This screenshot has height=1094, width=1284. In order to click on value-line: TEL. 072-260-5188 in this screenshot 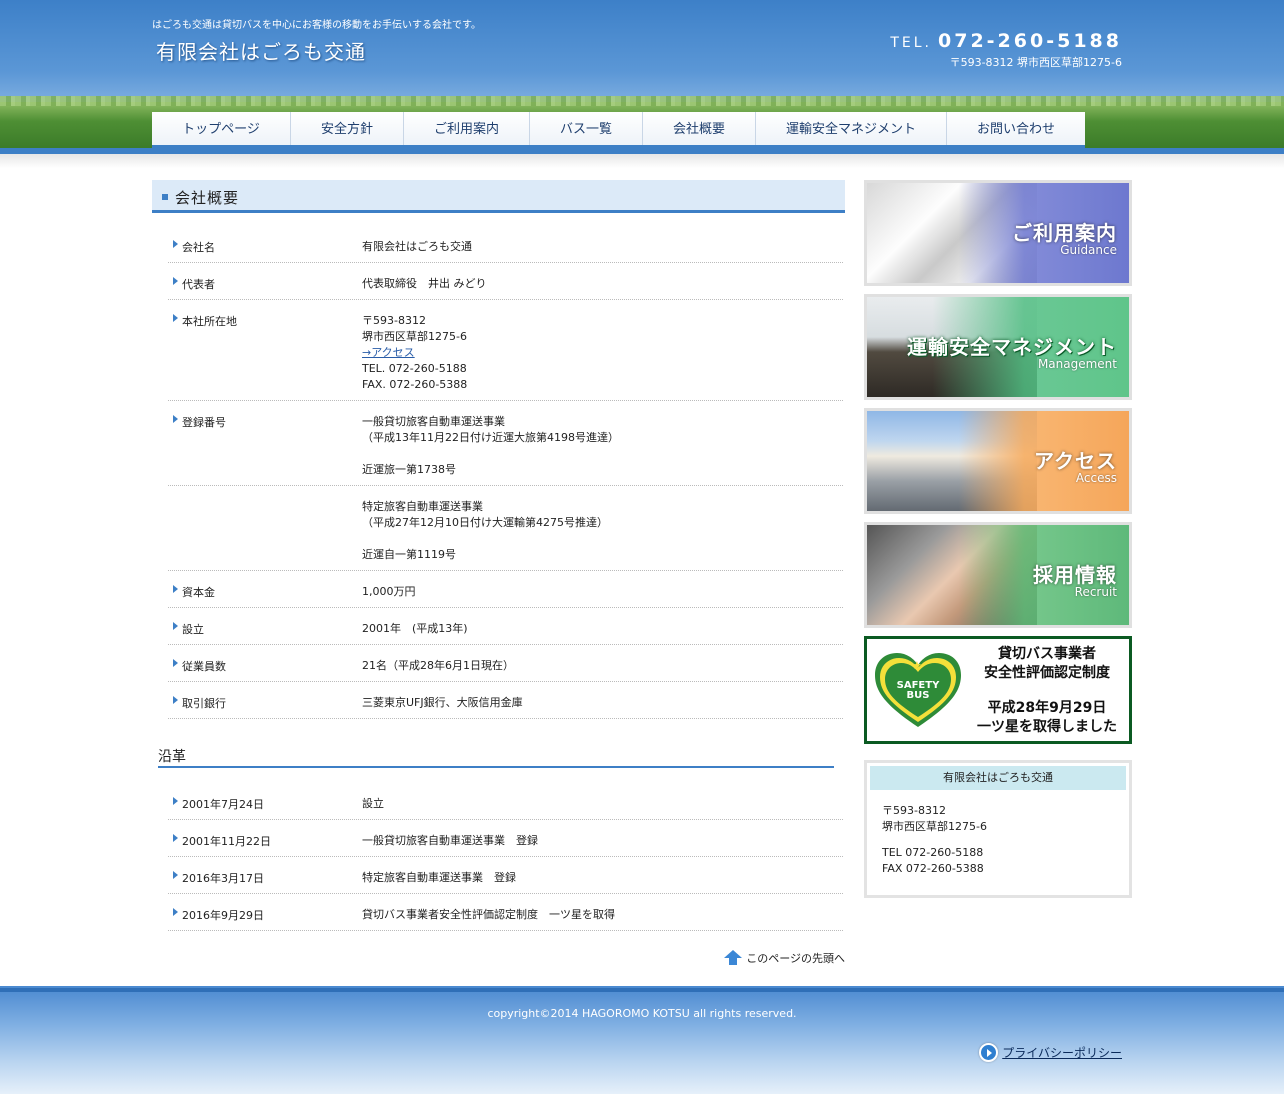, I will do `click(414, 368)`.